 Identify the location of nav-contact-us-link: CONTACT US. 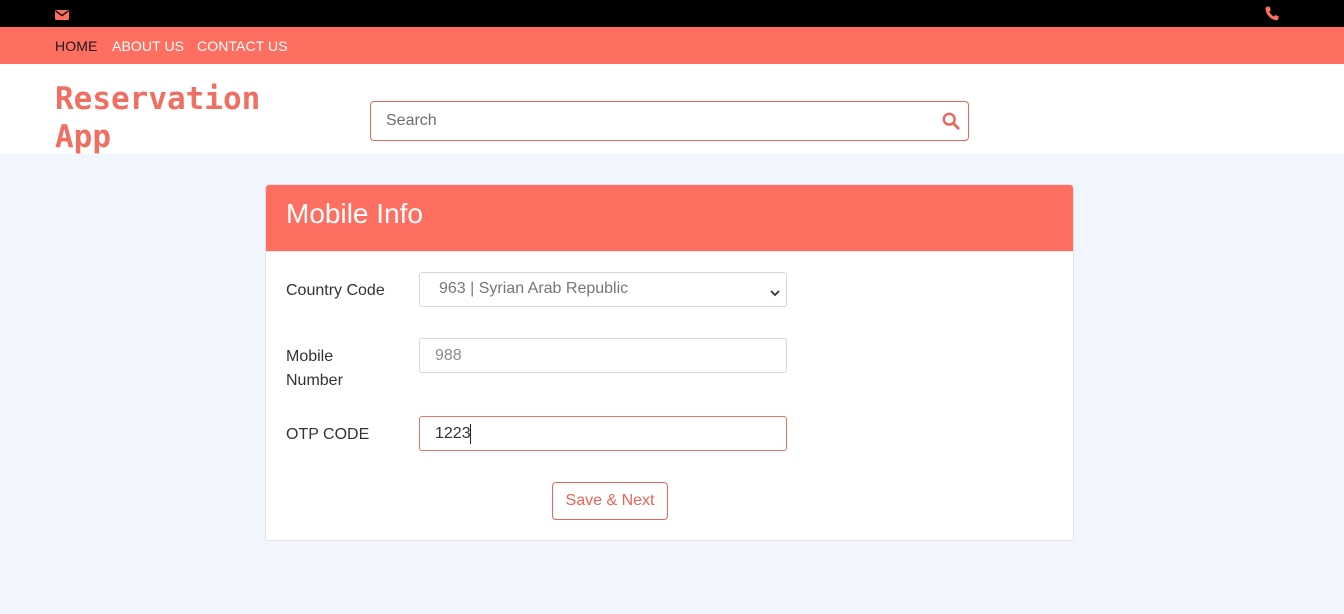
(242, 46).